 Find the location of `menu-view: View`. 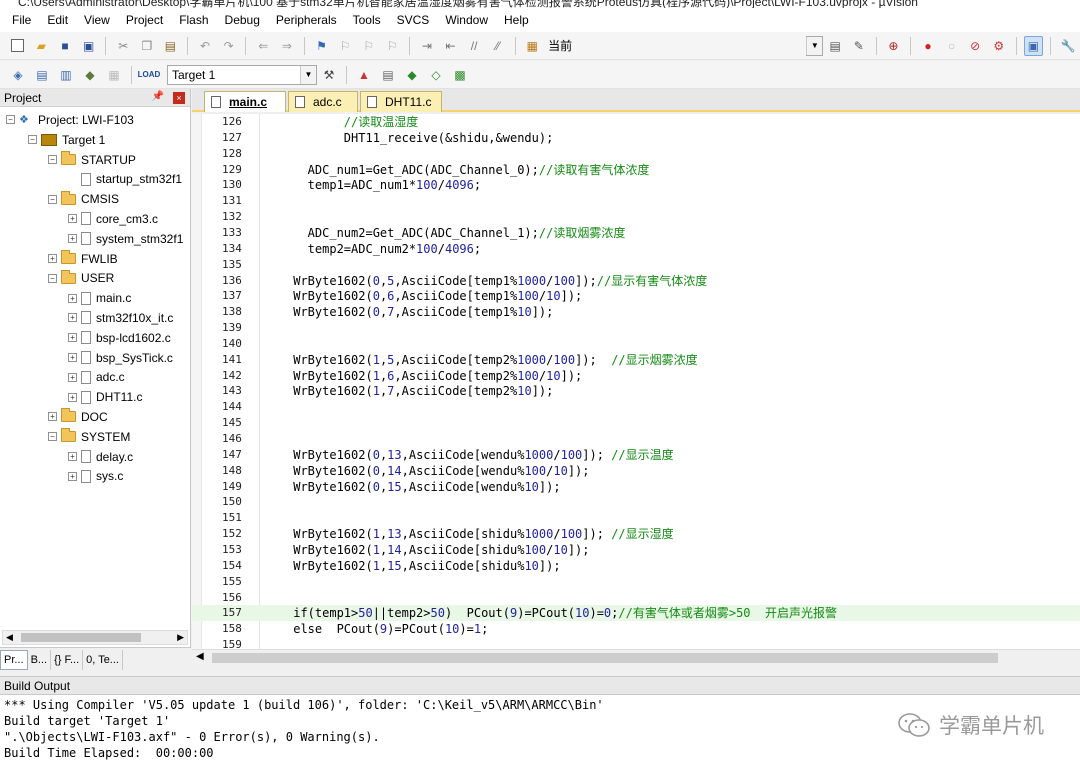

menu-view: View is located at coordinates (97, 20).